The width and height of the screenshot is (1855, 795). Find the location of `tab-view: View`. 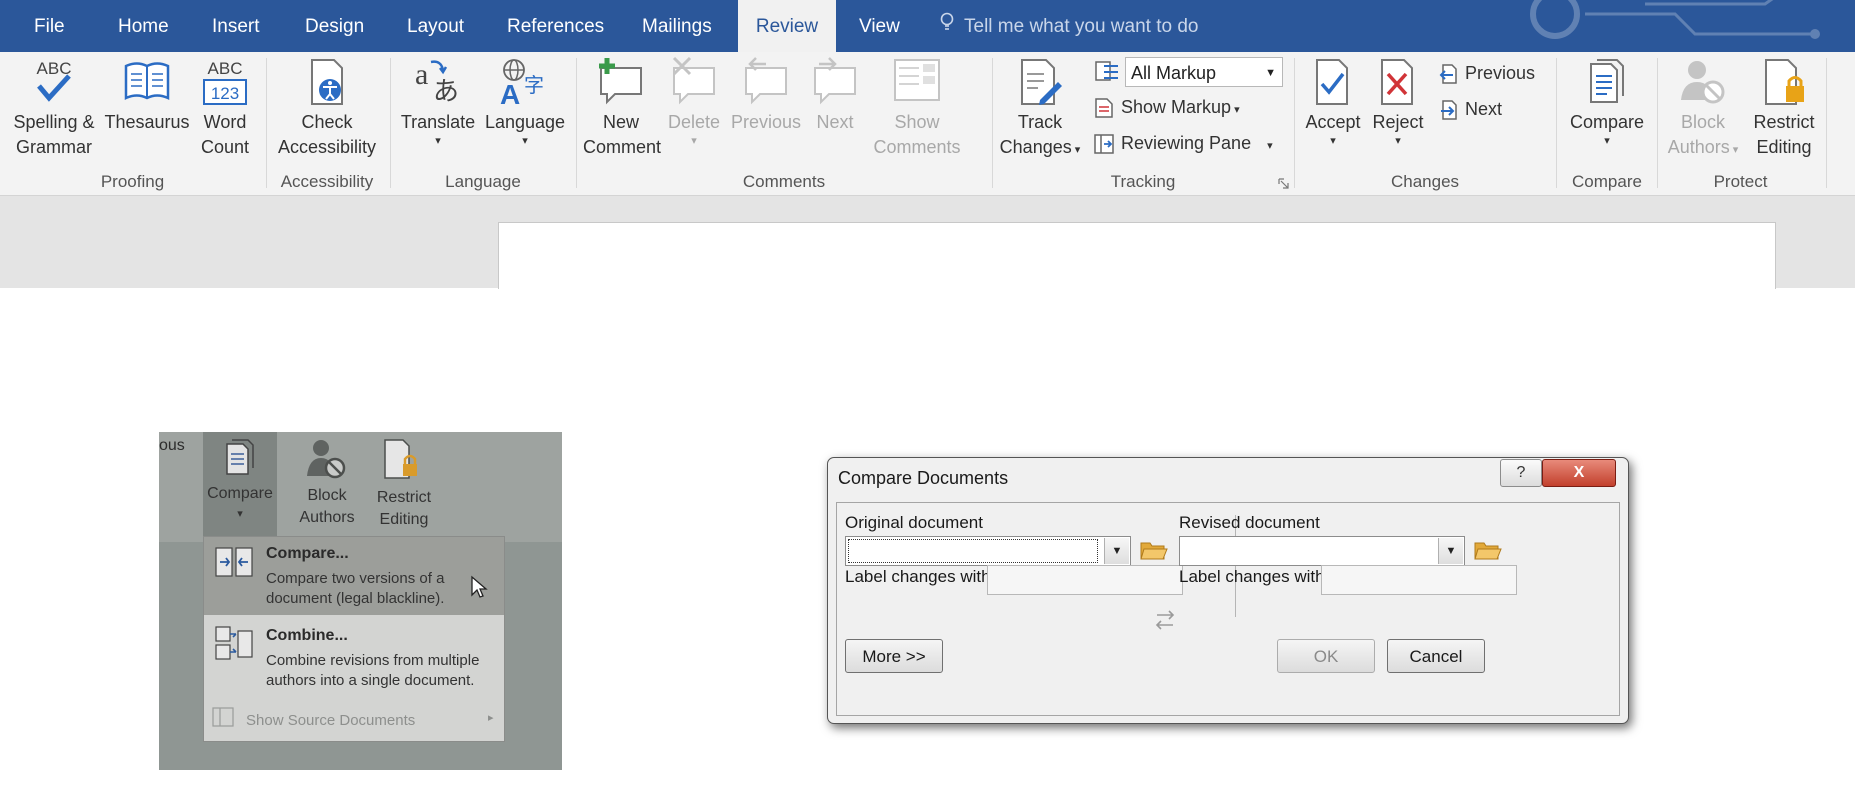

tab-view: View is located at coordinates (879, 26).